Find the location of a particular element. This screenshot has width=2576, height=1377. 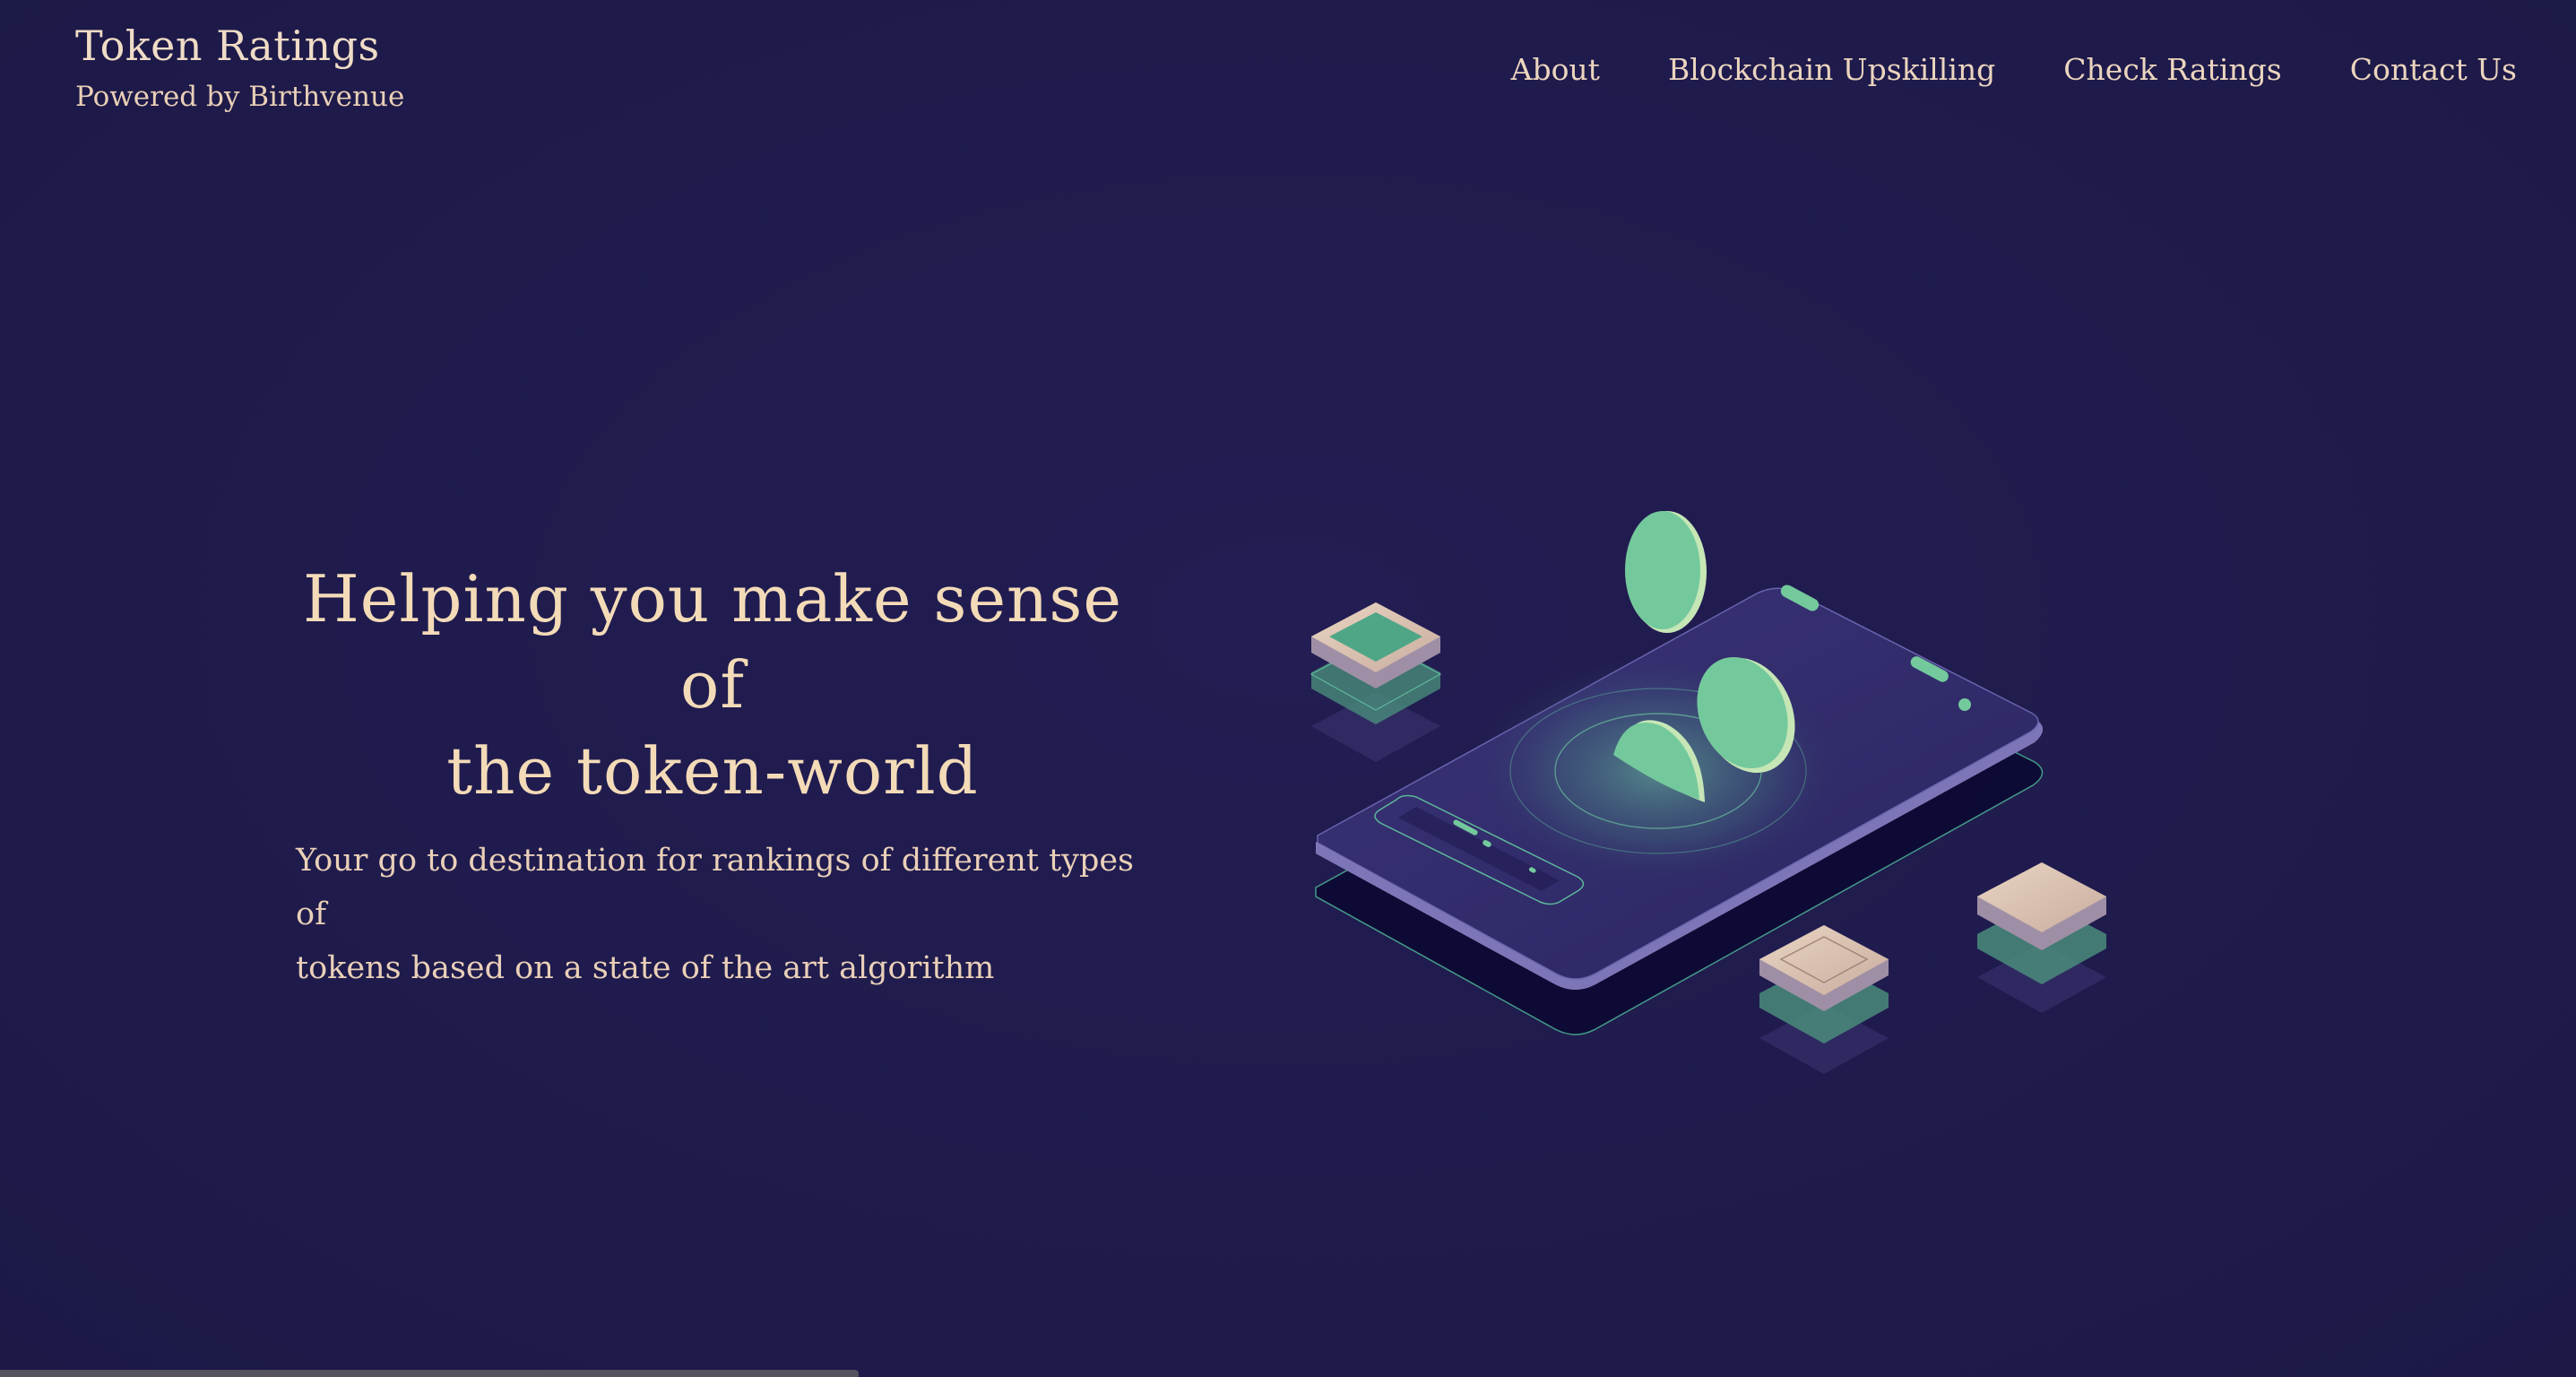

brand: Token Ratings Powered by Birthvenue is located at coordinates (239, 67).